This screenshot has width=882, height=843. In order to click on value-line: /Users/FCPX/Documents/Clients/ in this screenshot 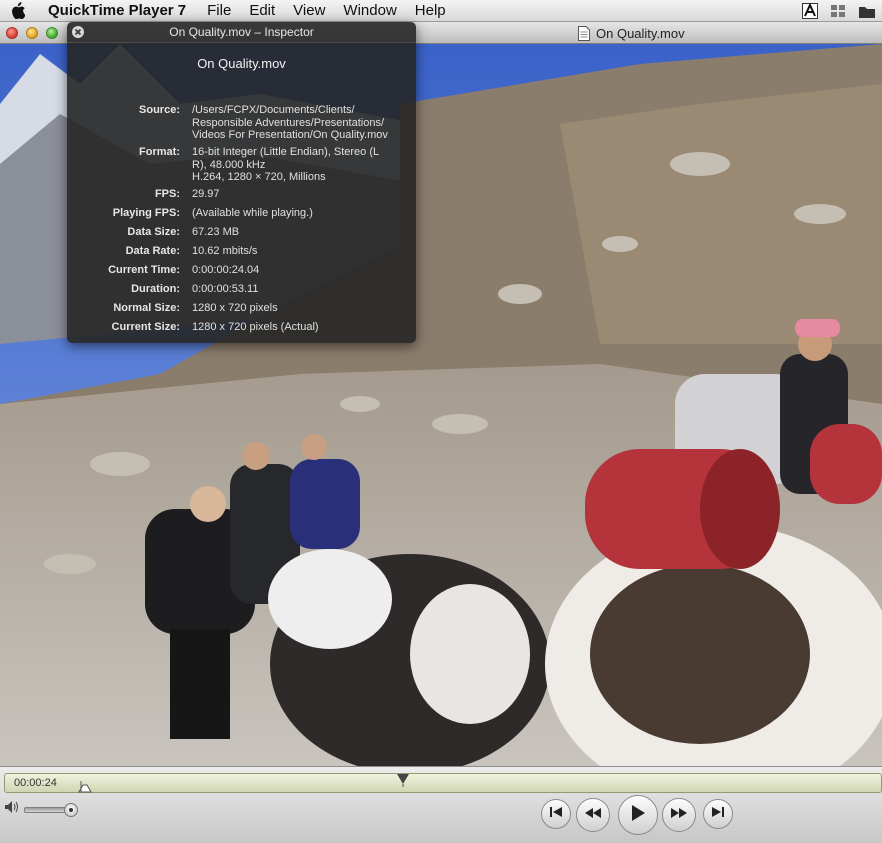, I will do `click(273, 110)`.